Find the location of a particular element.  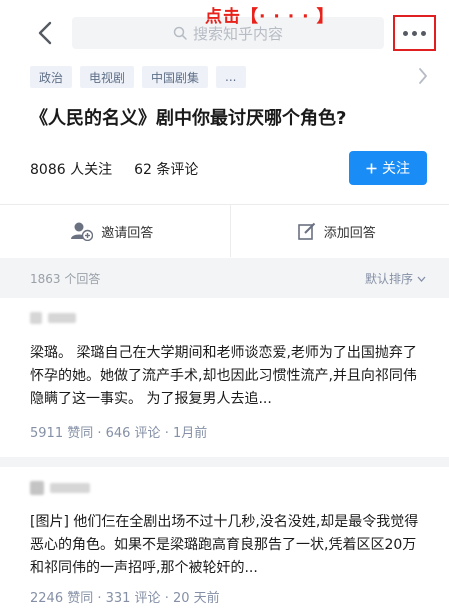

more-button is located at coordinates (414, 33).